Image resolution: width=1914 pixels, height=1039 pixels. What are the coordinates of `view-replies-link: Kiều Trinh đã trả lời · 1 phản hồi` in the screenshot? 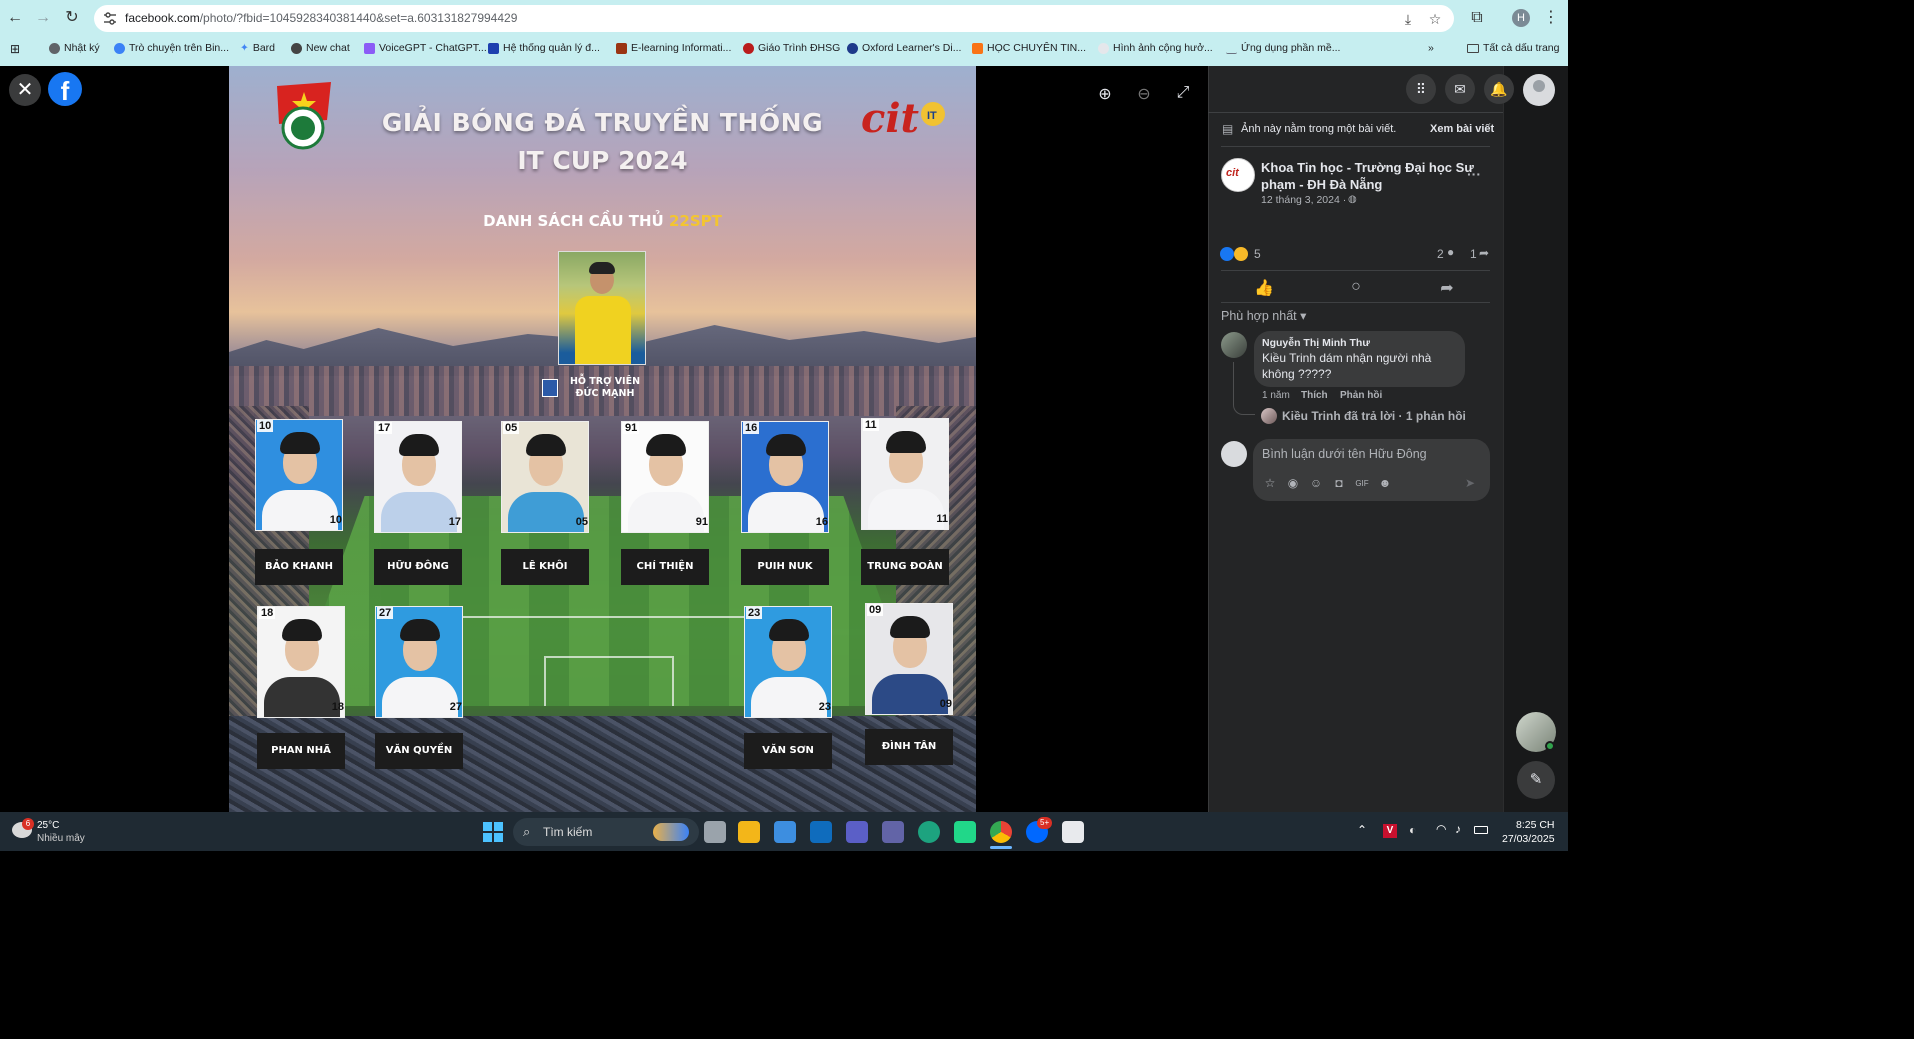 It's located at (1374, 416).